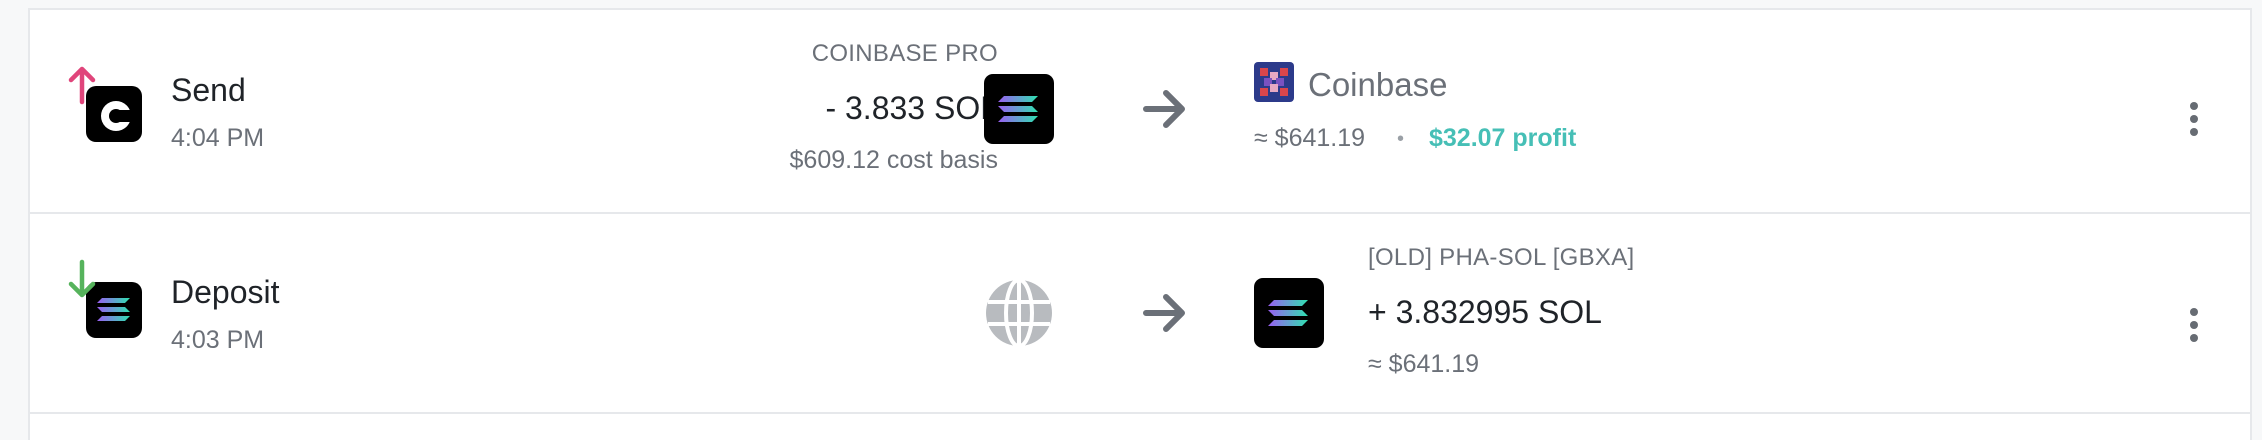 This screenshot has height=440, width=2262. Describe the element at coordinates (208, 90) in the screenshot. I see `transaction-type: Send` at that location.